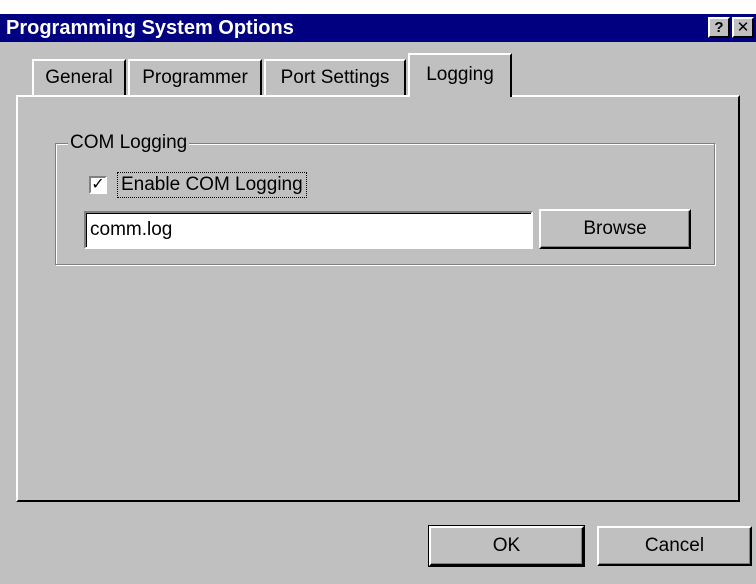 The image size is (756, 584). I want to click on window-title: Programming System Options, so click(150, 28).